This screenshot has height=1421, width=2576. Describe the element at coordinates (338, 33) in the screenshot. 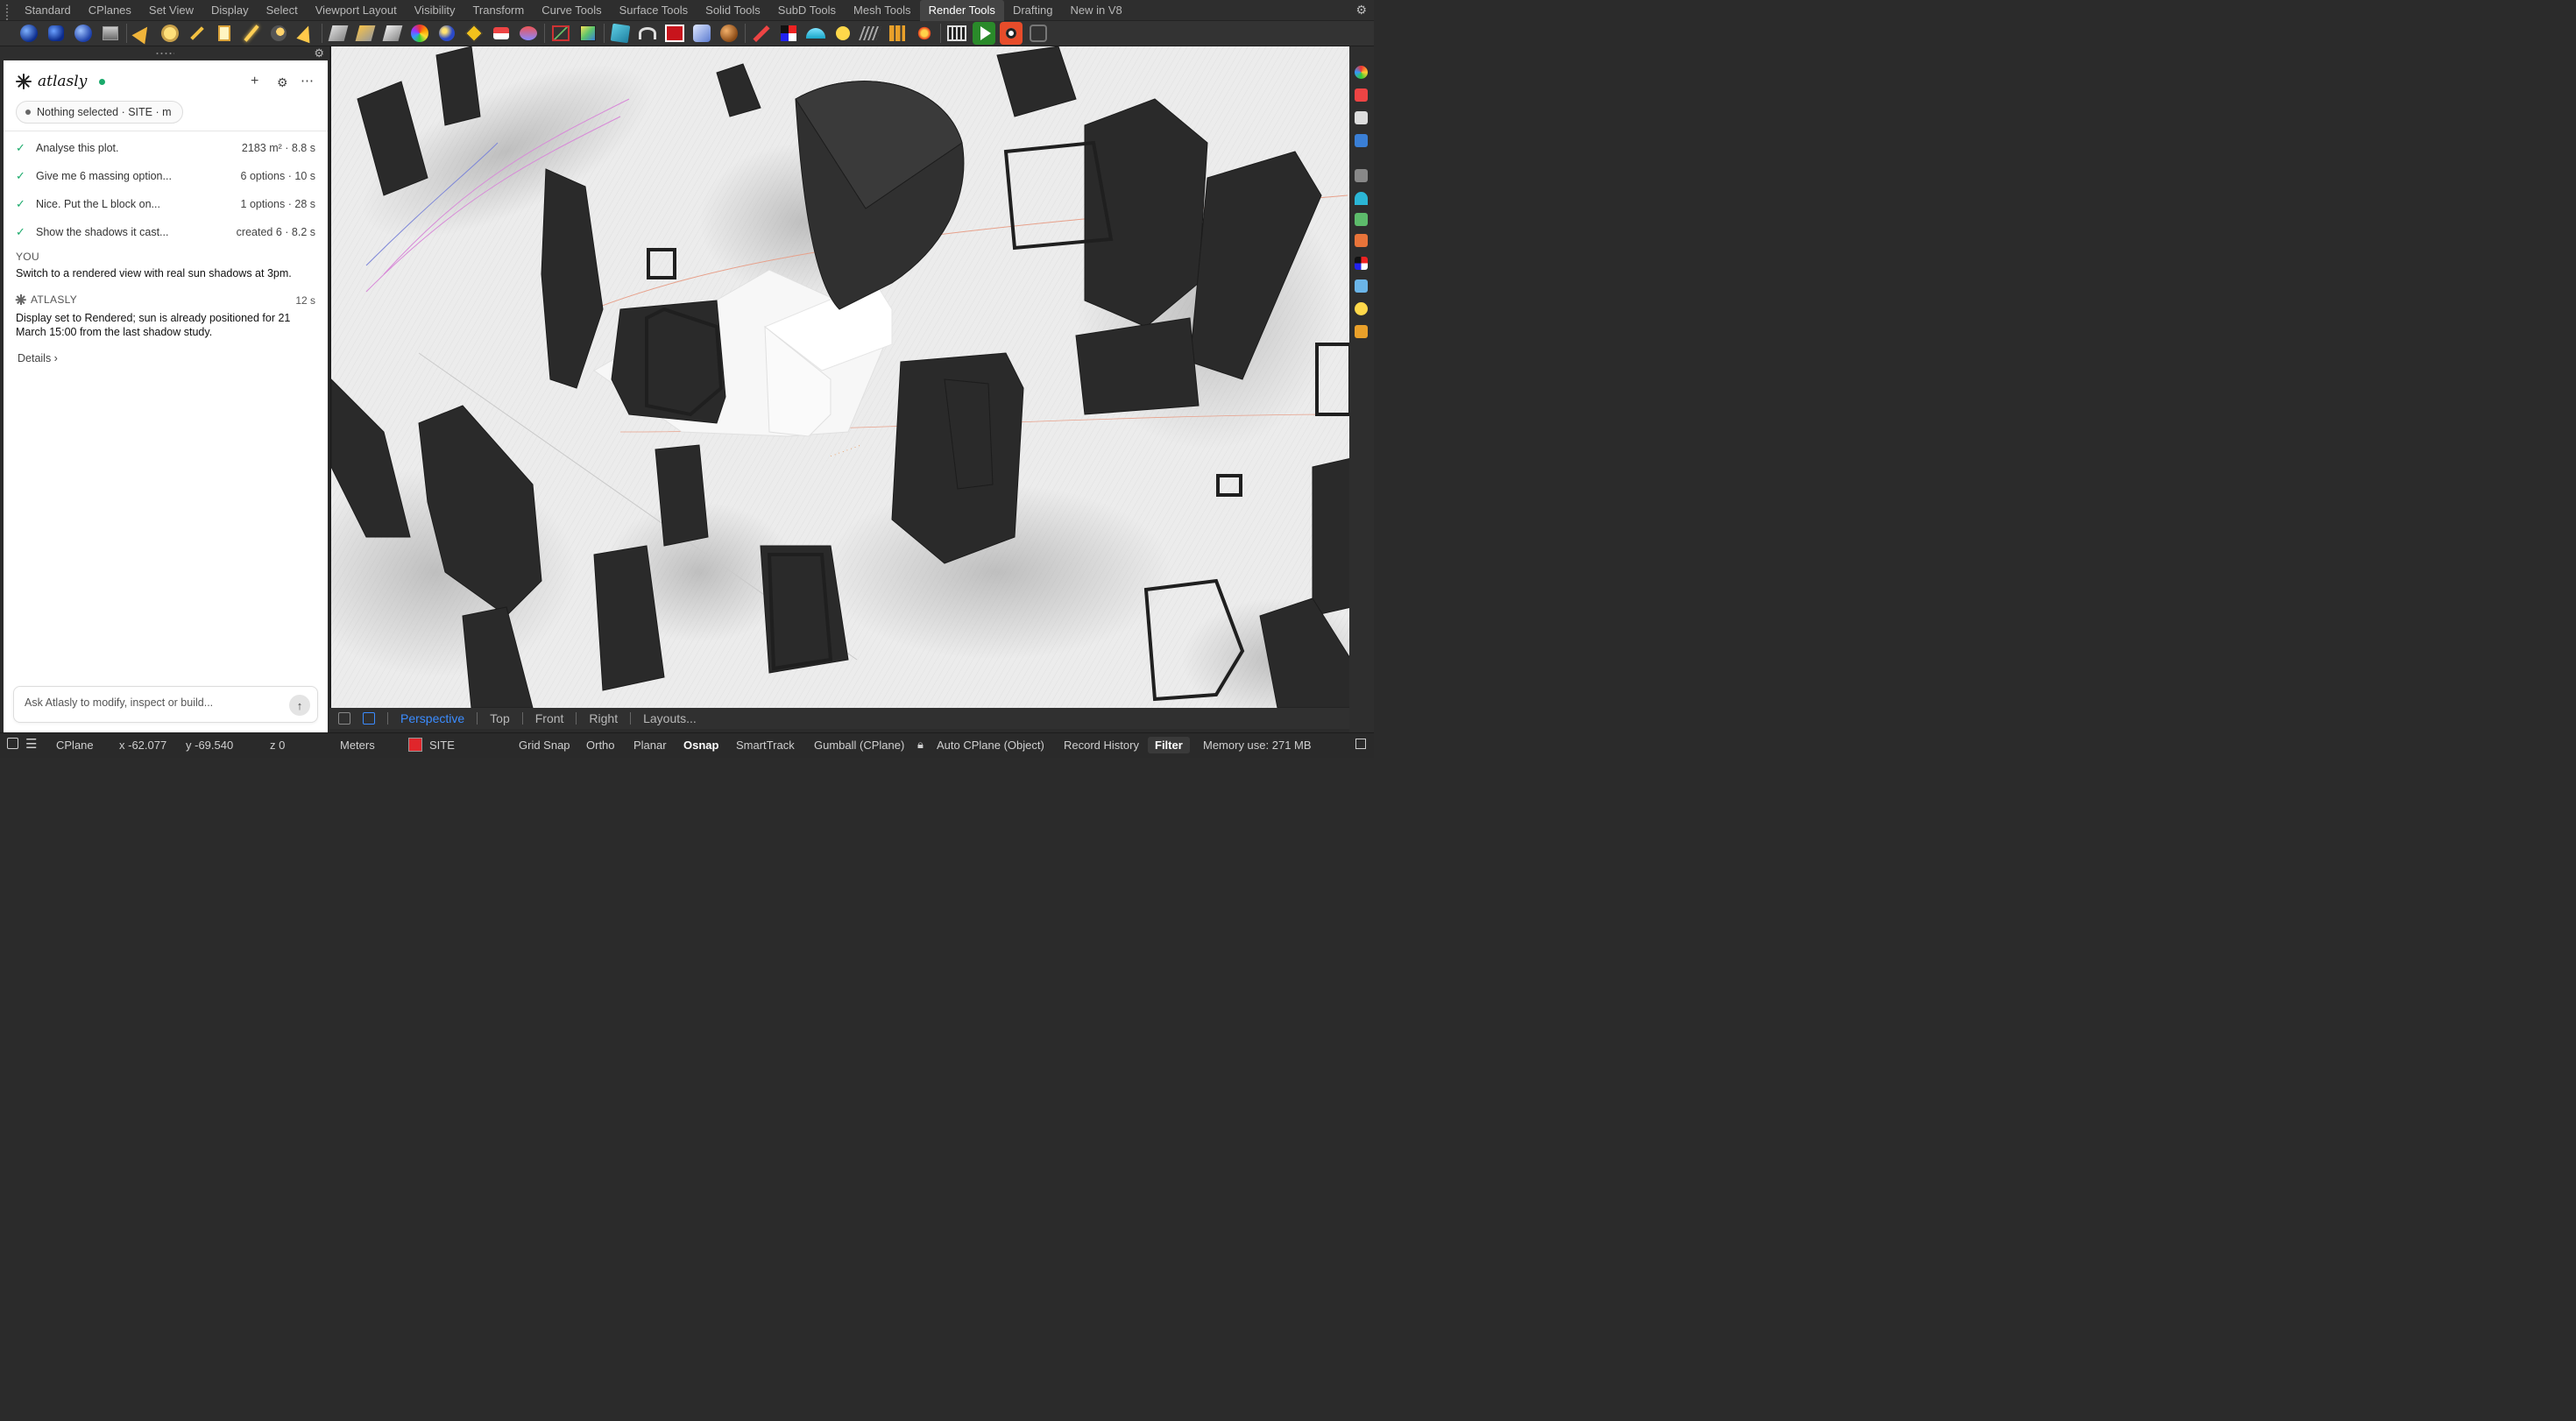

I see `decal-icon` at that location.